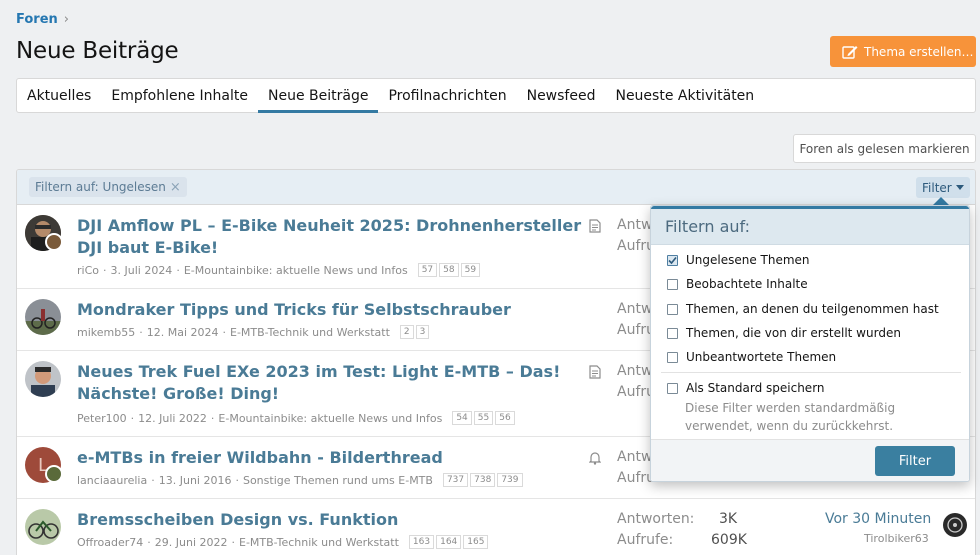 Image resolution: width=980 pixels, height=555 pixels. Describe the element at coordinates (447, 95) in the screenshot. I see `tab-profilnachrichten: Profilnachrichten` at that location.